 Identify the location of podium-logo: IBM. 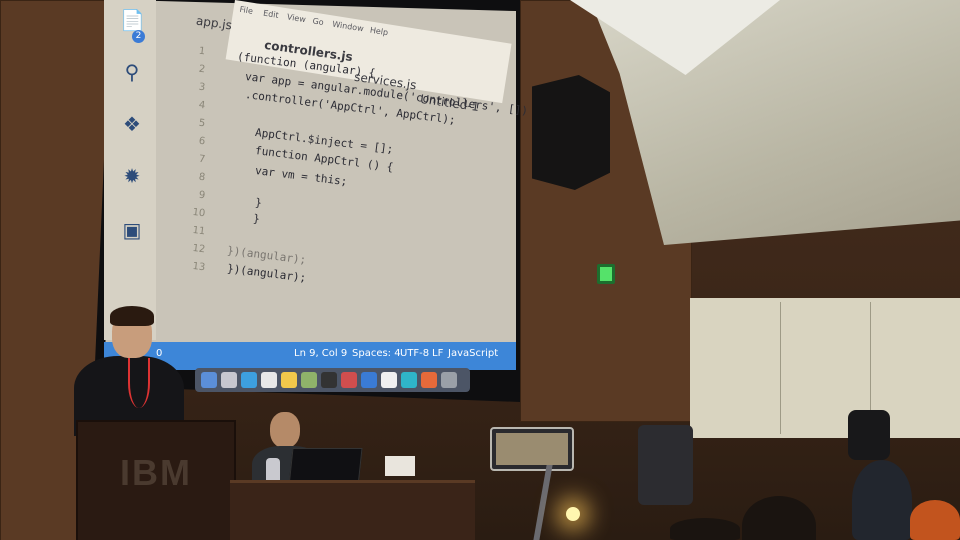
(156, 472).